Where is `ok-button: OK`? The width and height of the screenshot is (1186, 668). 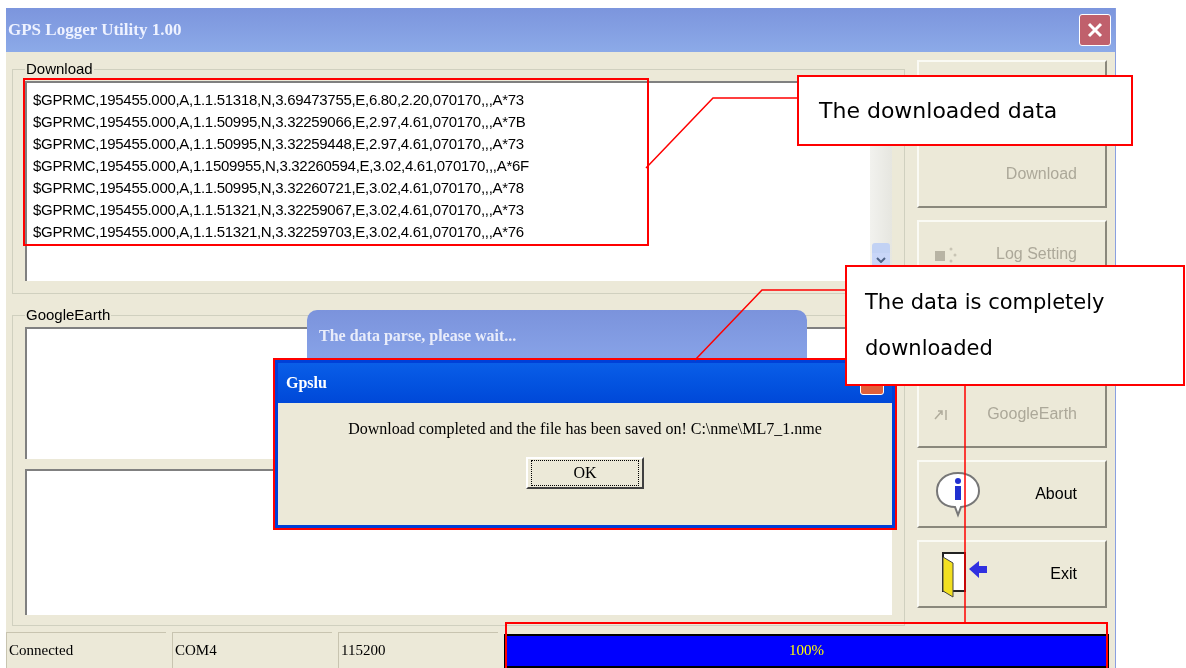 ok-button: OK is located at coordinates (585, 473).